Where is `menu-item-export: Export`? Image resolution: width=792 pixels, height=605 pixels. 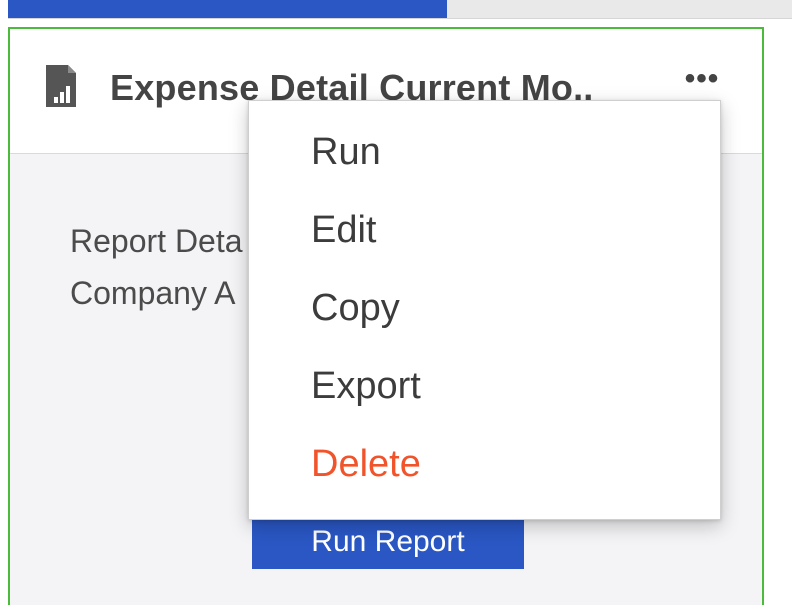
menu-item-export: Export is located at coordinates (366, 386).